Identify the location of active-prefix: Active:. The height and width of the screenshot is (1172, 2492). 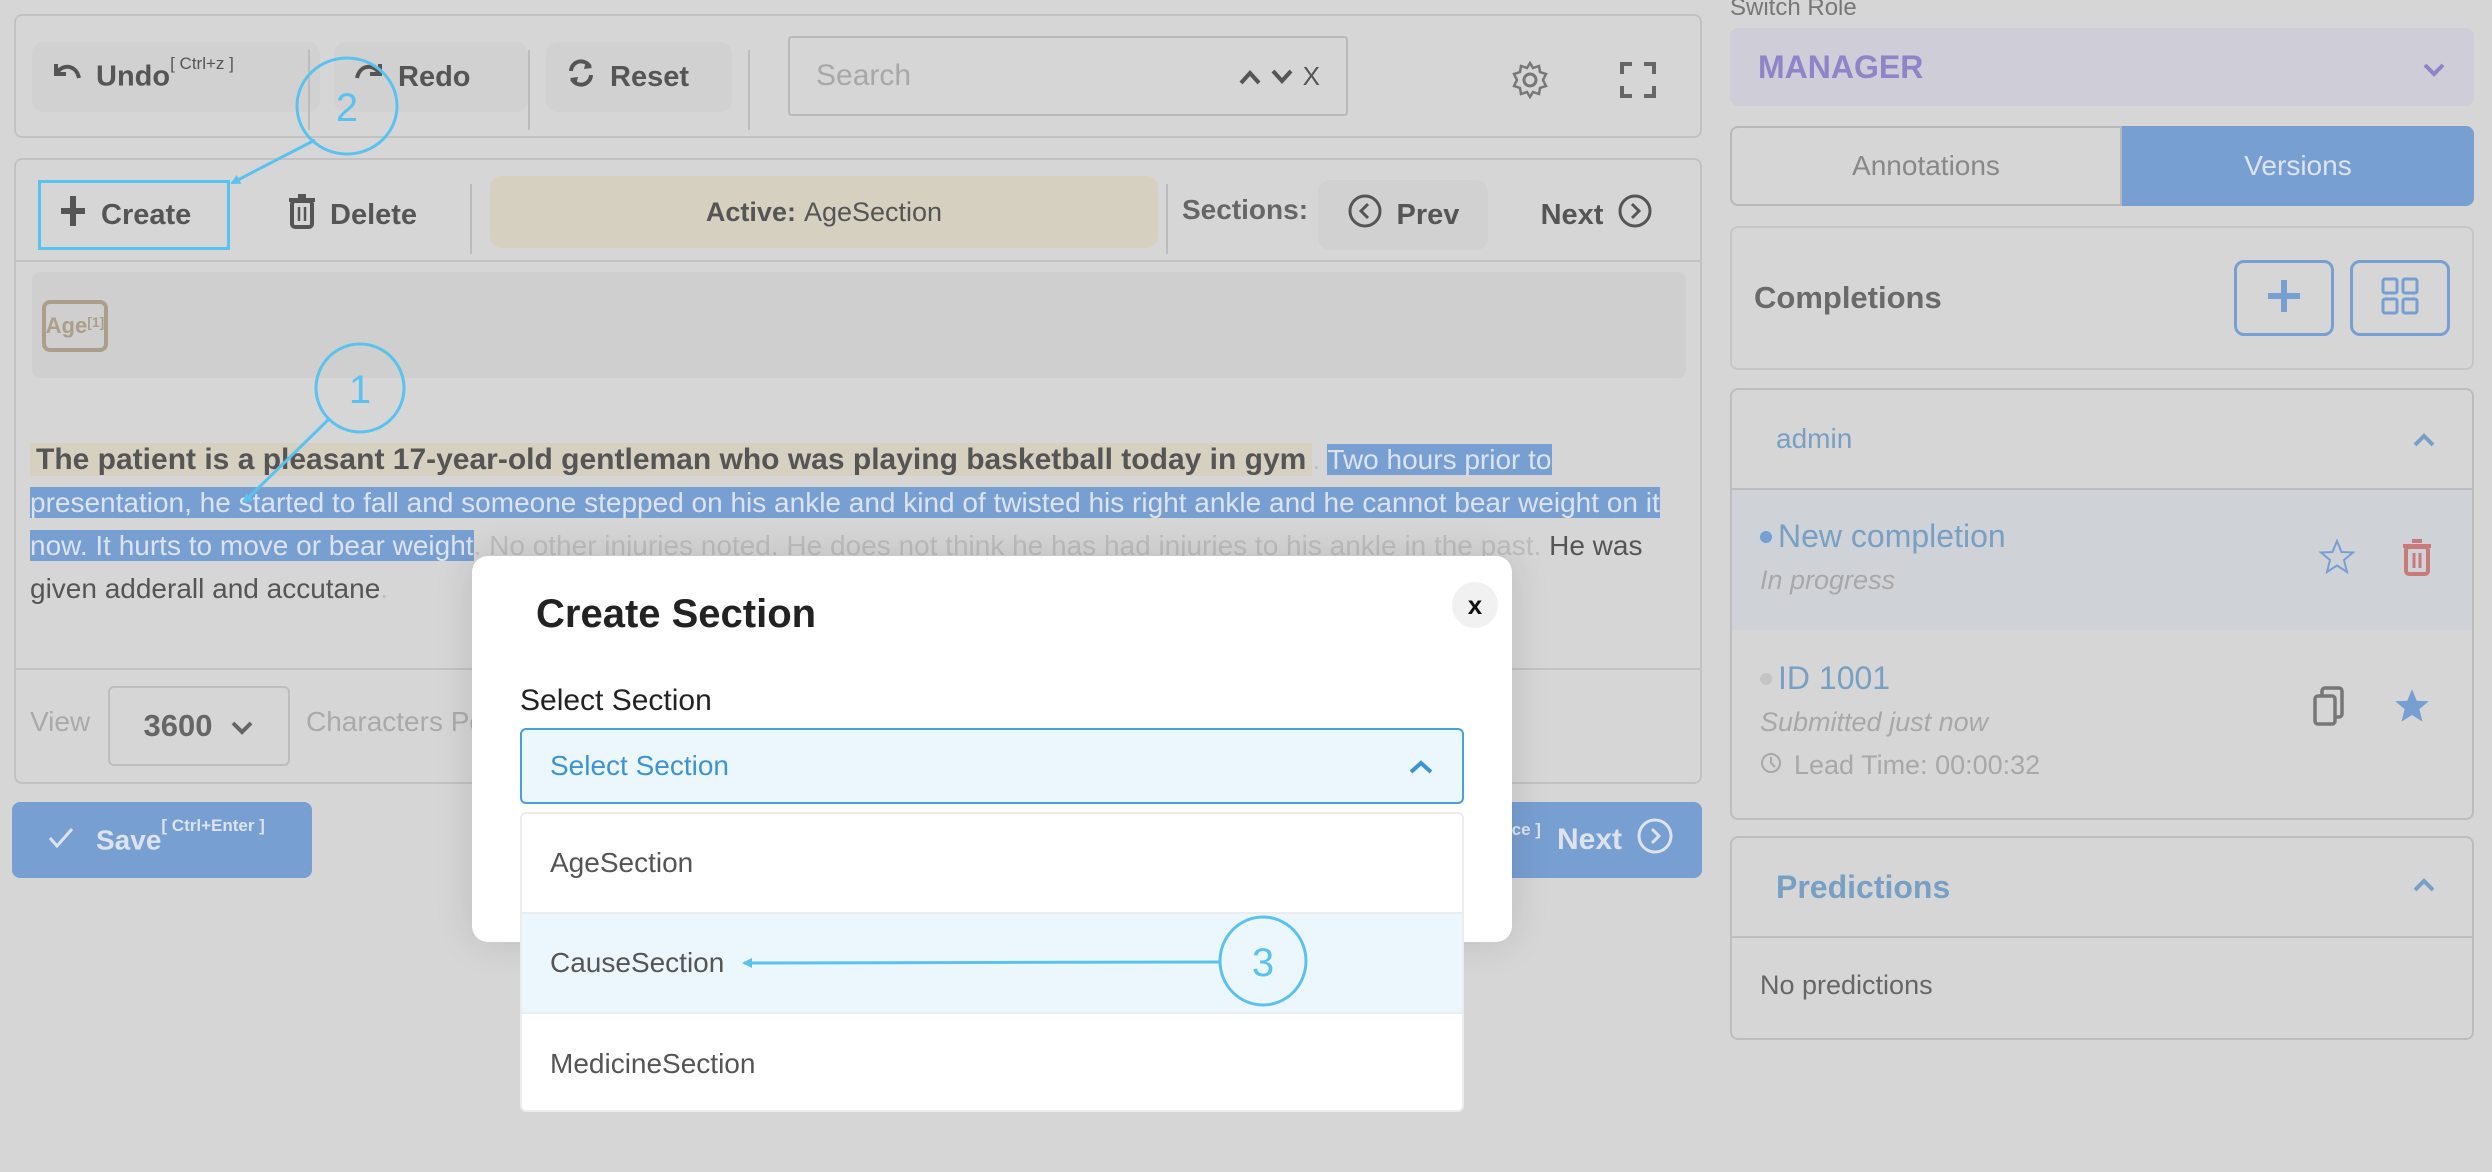
(750, 211).